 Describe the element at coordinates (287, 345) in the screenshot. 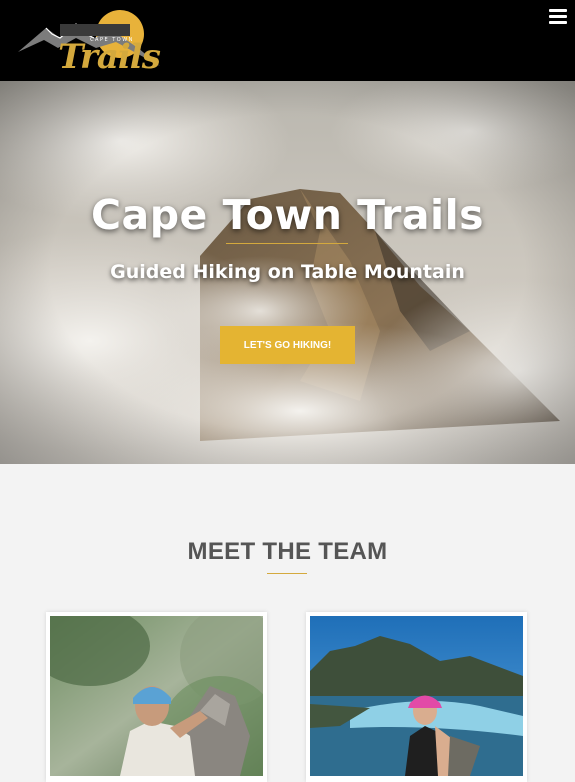

I see `lets-go-hiking-button: LET'S GO HIKING!` at that location.